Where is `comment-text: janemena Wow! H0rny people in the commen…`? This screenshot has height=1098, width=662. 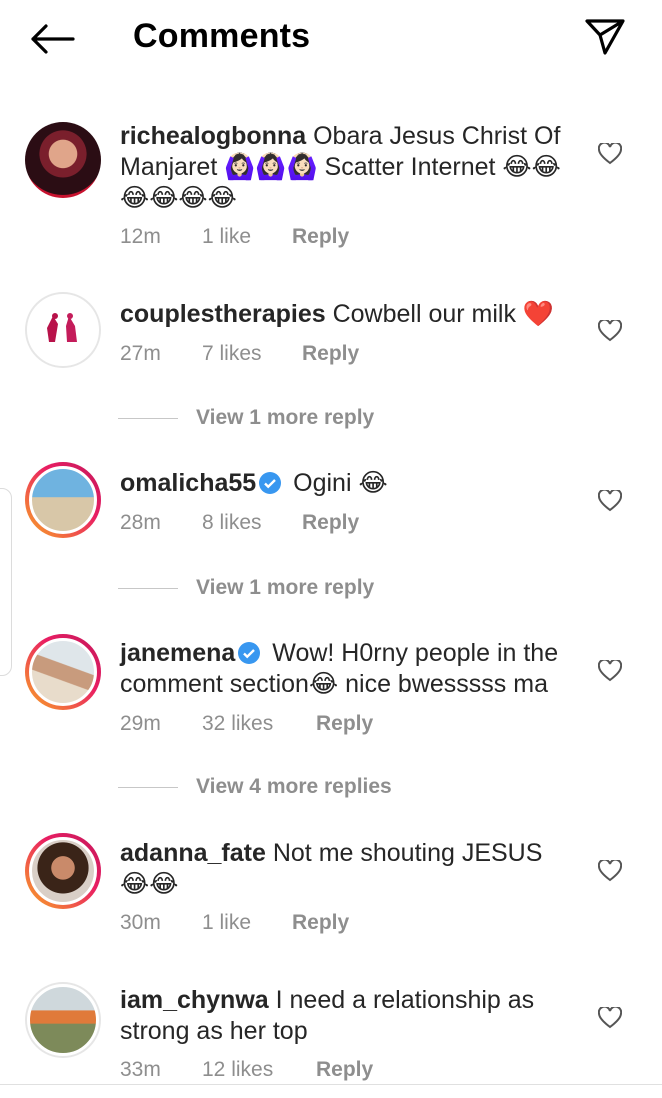
comment-text: janemena Wow! H0rny people in the commen… is located at coordinates (349, 669).